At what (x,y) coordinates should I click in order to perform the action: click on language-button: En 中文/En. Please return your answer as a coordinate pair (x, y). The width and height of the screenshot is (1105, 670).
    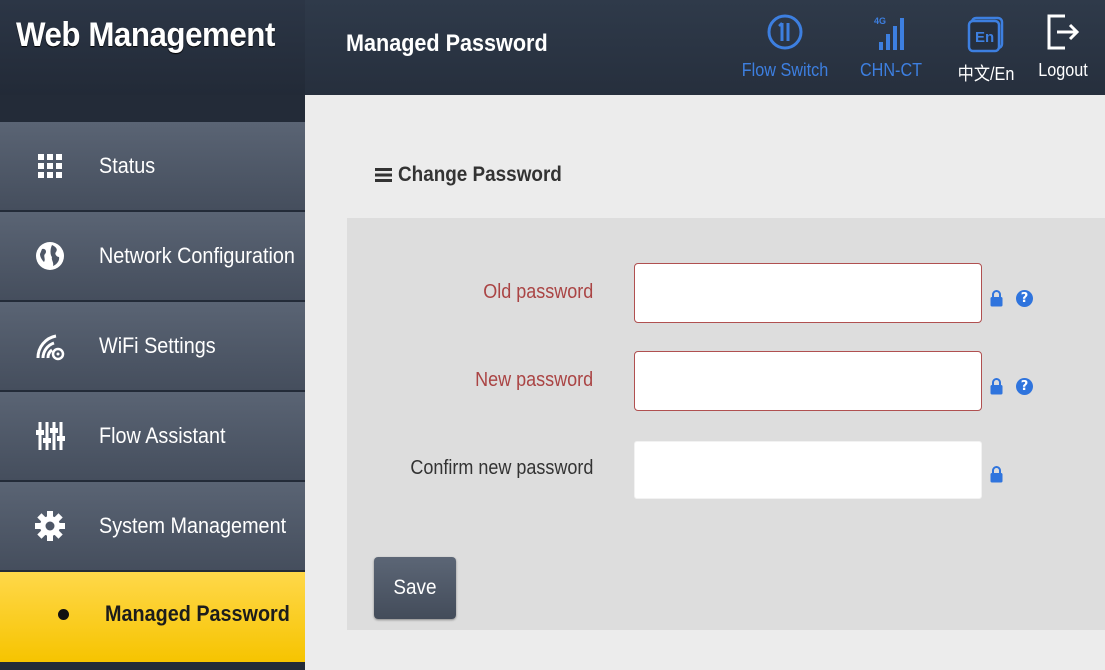
    Looking at the image, I should click on (986, 50).